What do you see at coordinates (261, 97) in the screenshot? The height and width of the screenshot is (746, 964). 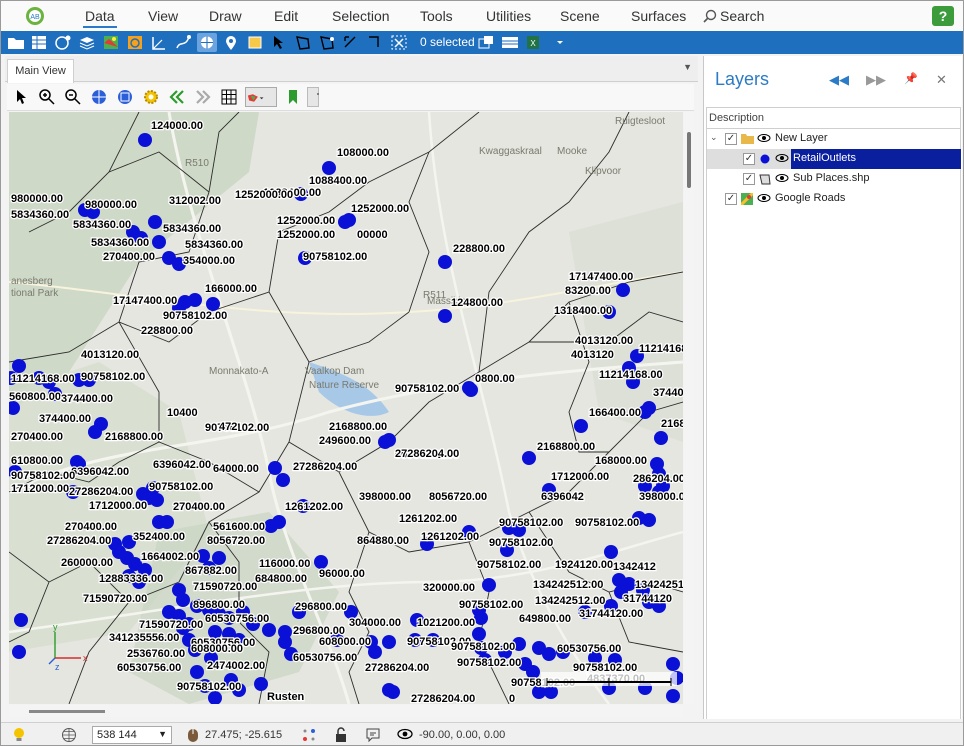 I see `basemap-dropdown` at bounding box center [261, 97].